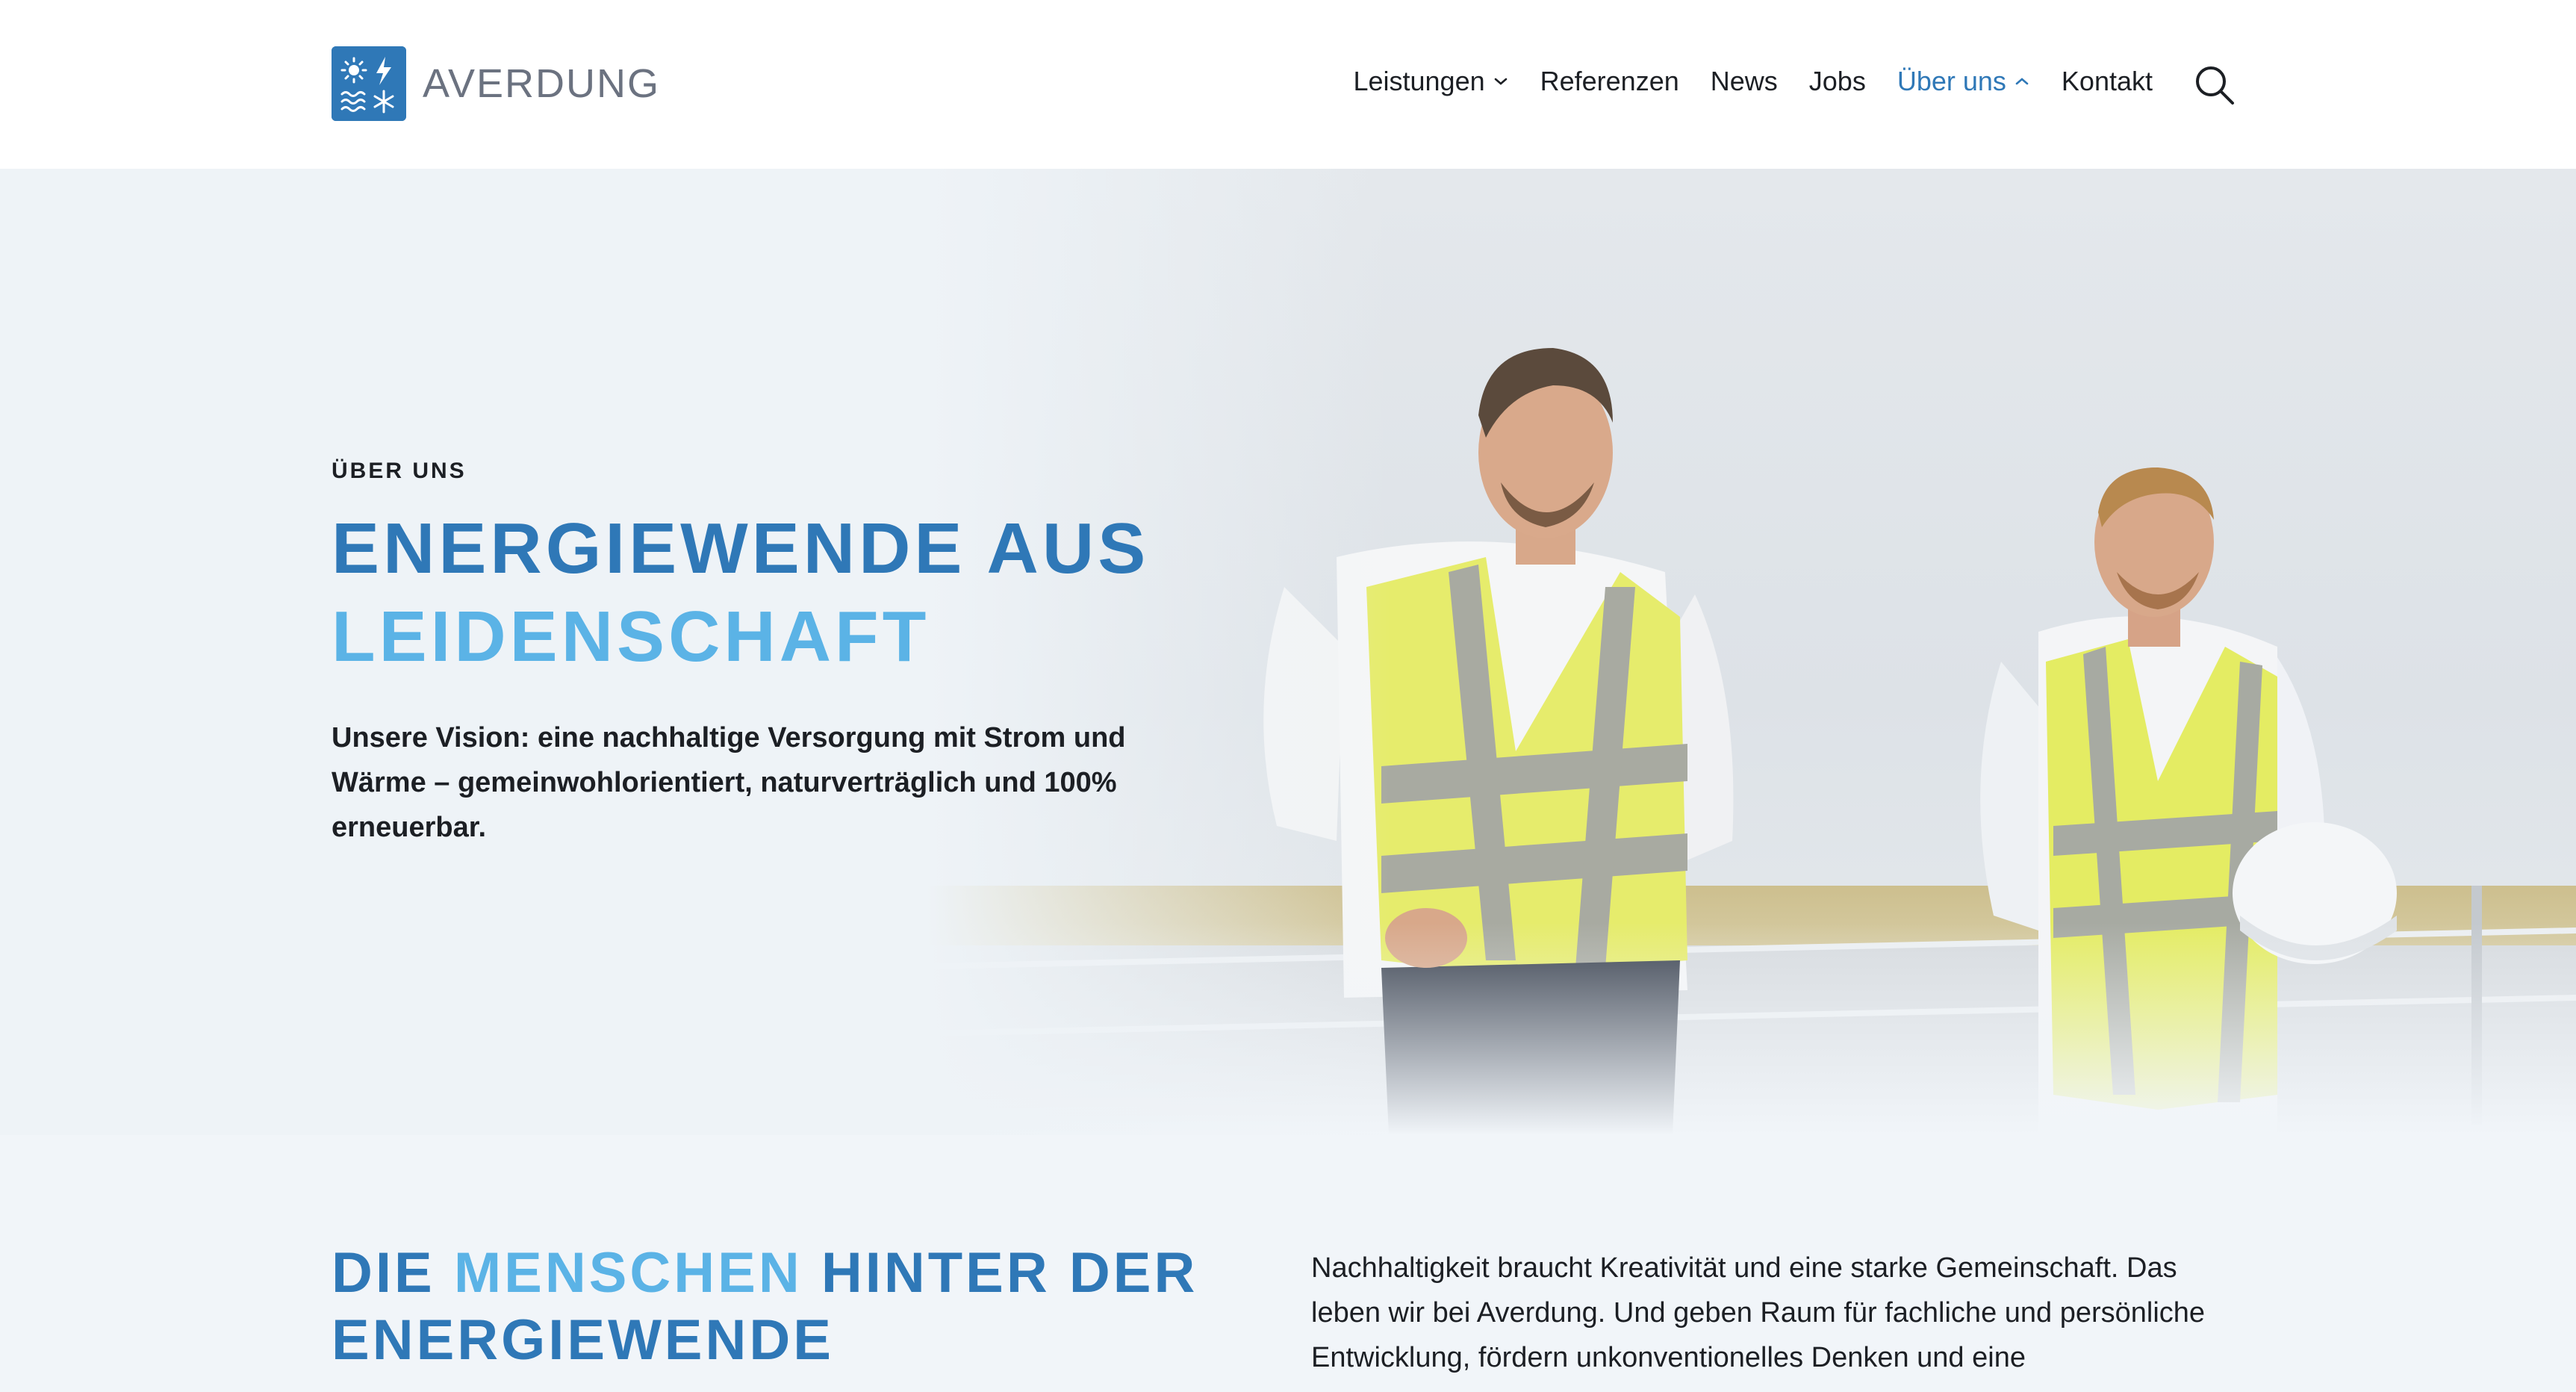 This screenshot has width=2576, height=1392. I want to click on hero-title: ENERGIEWENDE AUS LEIDENSCHAFT, so click(740, 593).